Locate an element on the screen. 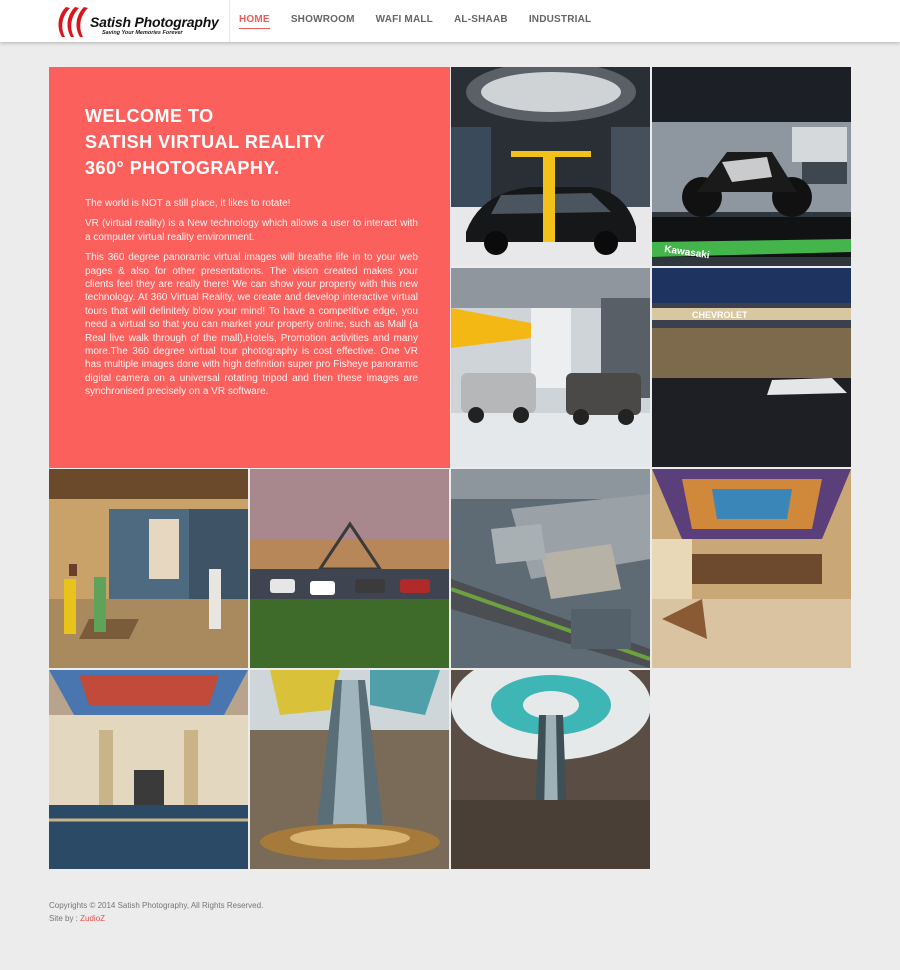 The height and width of the screenshot is (970, 900). gallery-tile-glass-dome is located at coordinates (550, 769).